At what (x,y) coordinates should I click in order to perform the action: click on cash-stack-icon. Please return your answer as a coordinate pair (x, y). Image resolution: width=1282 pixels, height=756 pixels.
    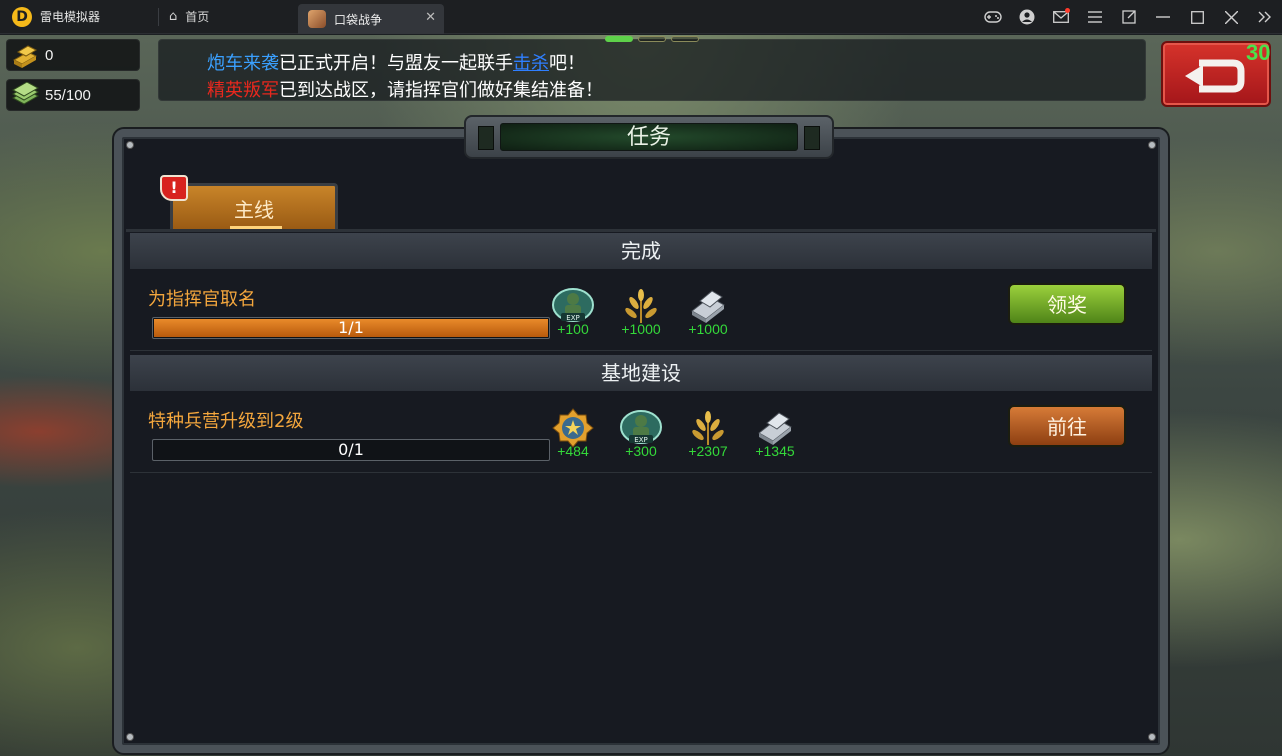
    Looking at the image, I should click on (25, 94).